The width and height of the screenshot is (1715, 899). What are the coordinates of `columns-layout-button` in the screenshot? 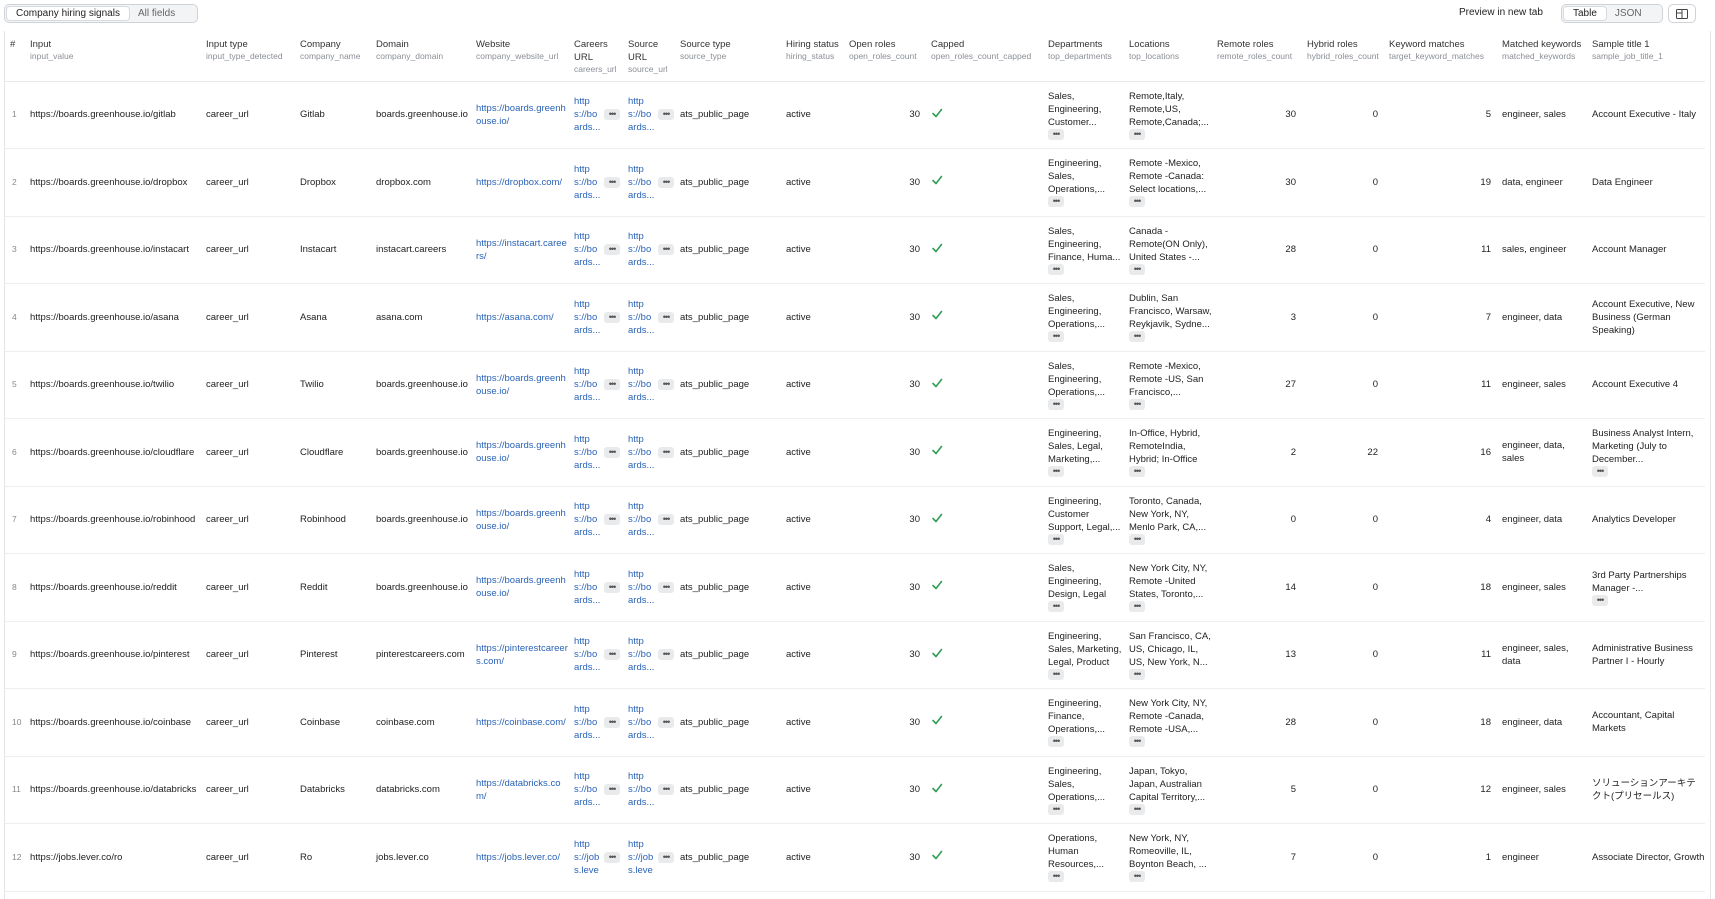 It's located at (1682, 13).